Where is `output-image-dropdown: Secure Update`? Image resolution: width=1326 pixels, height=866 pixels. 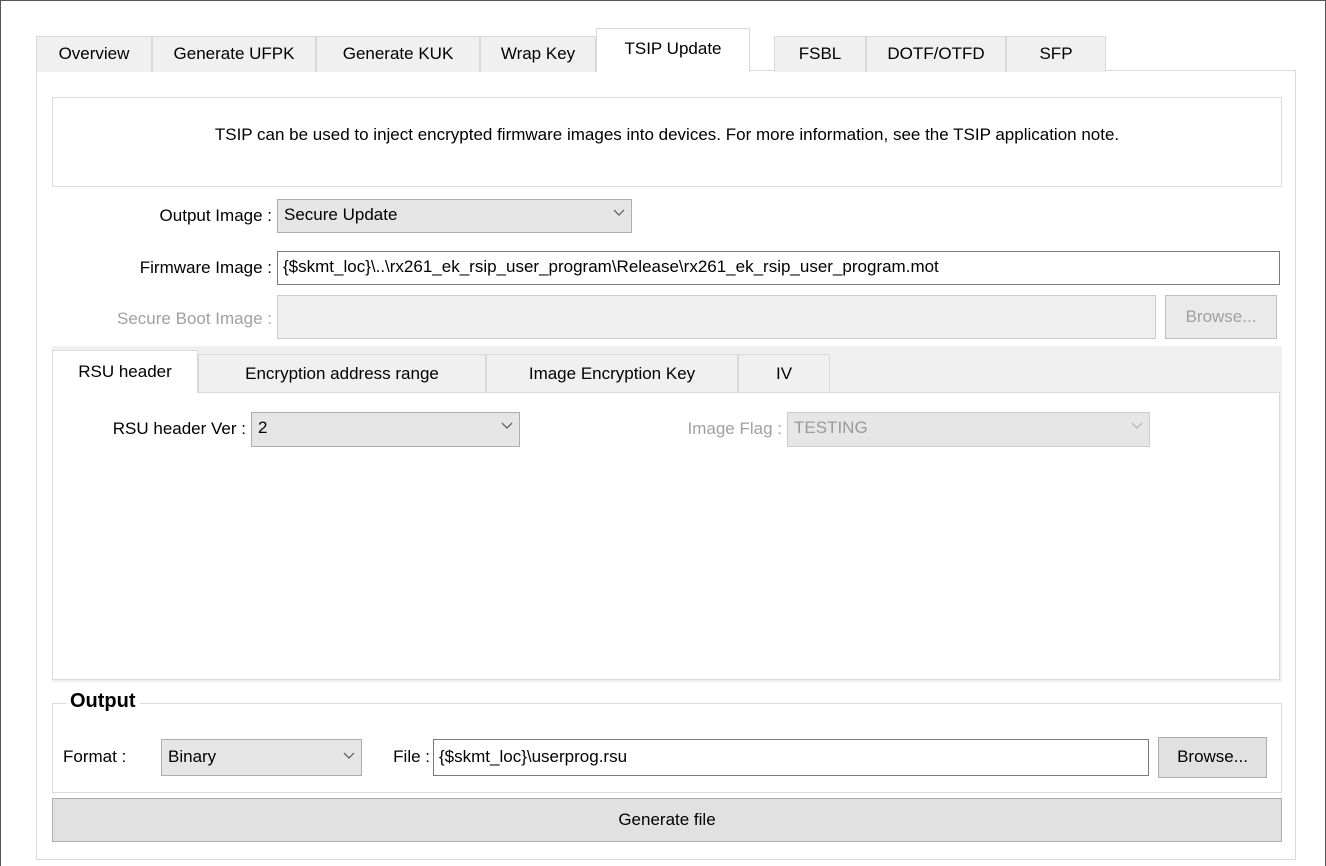 output-image-dropdown: Secure Update is located at coordinates (454, 216).